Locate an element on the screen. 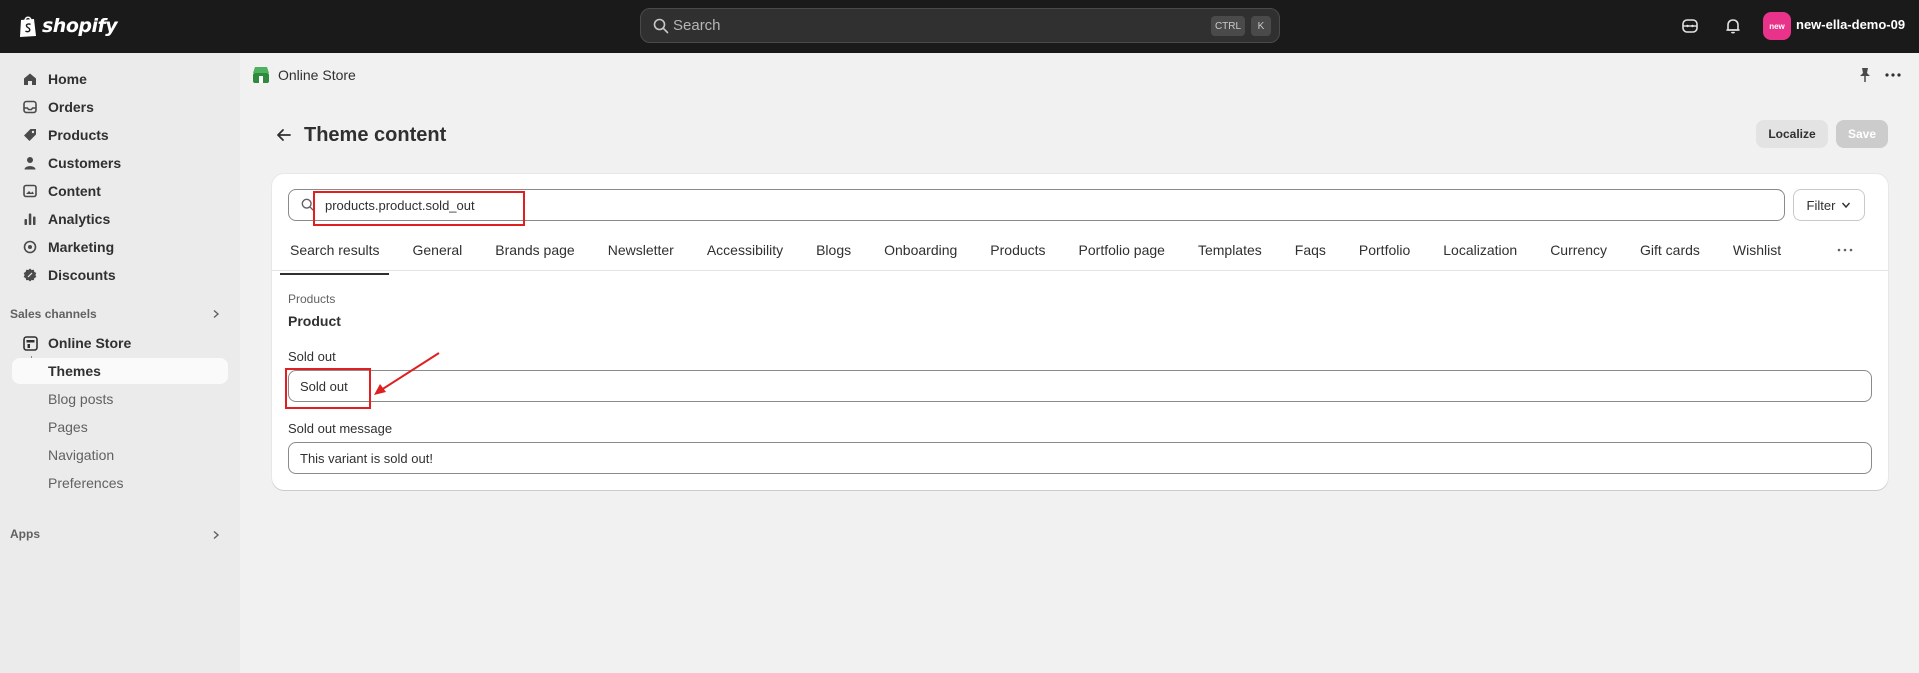  tab-portfolio: Portfolio is located at coordinates (1384, 250).